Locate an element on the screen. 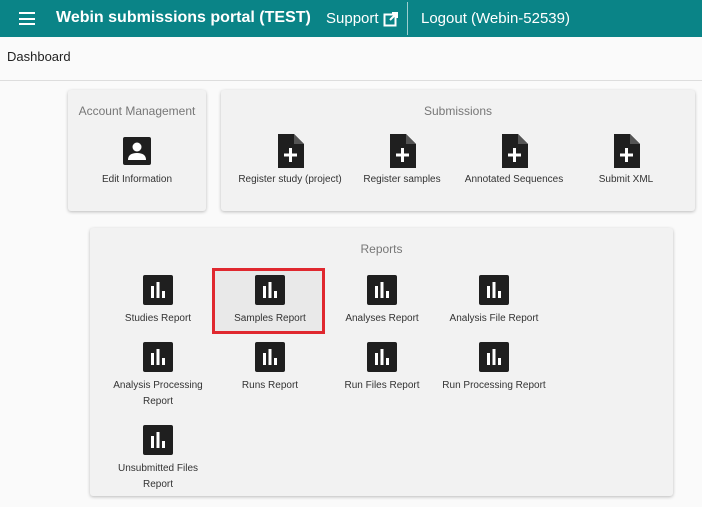  run-processing-report-label: Run Processing Report is located at coordinates (494, 385).